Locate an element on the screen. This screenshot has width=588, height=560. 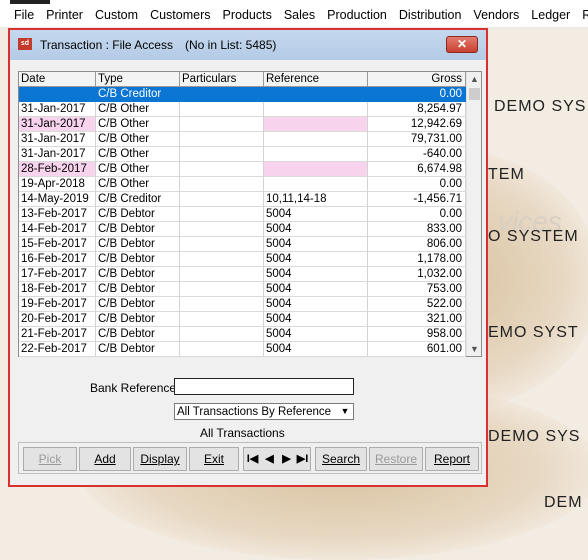
filter-selected-value: All Transactions By Reference is located at coordinates (254, 412).